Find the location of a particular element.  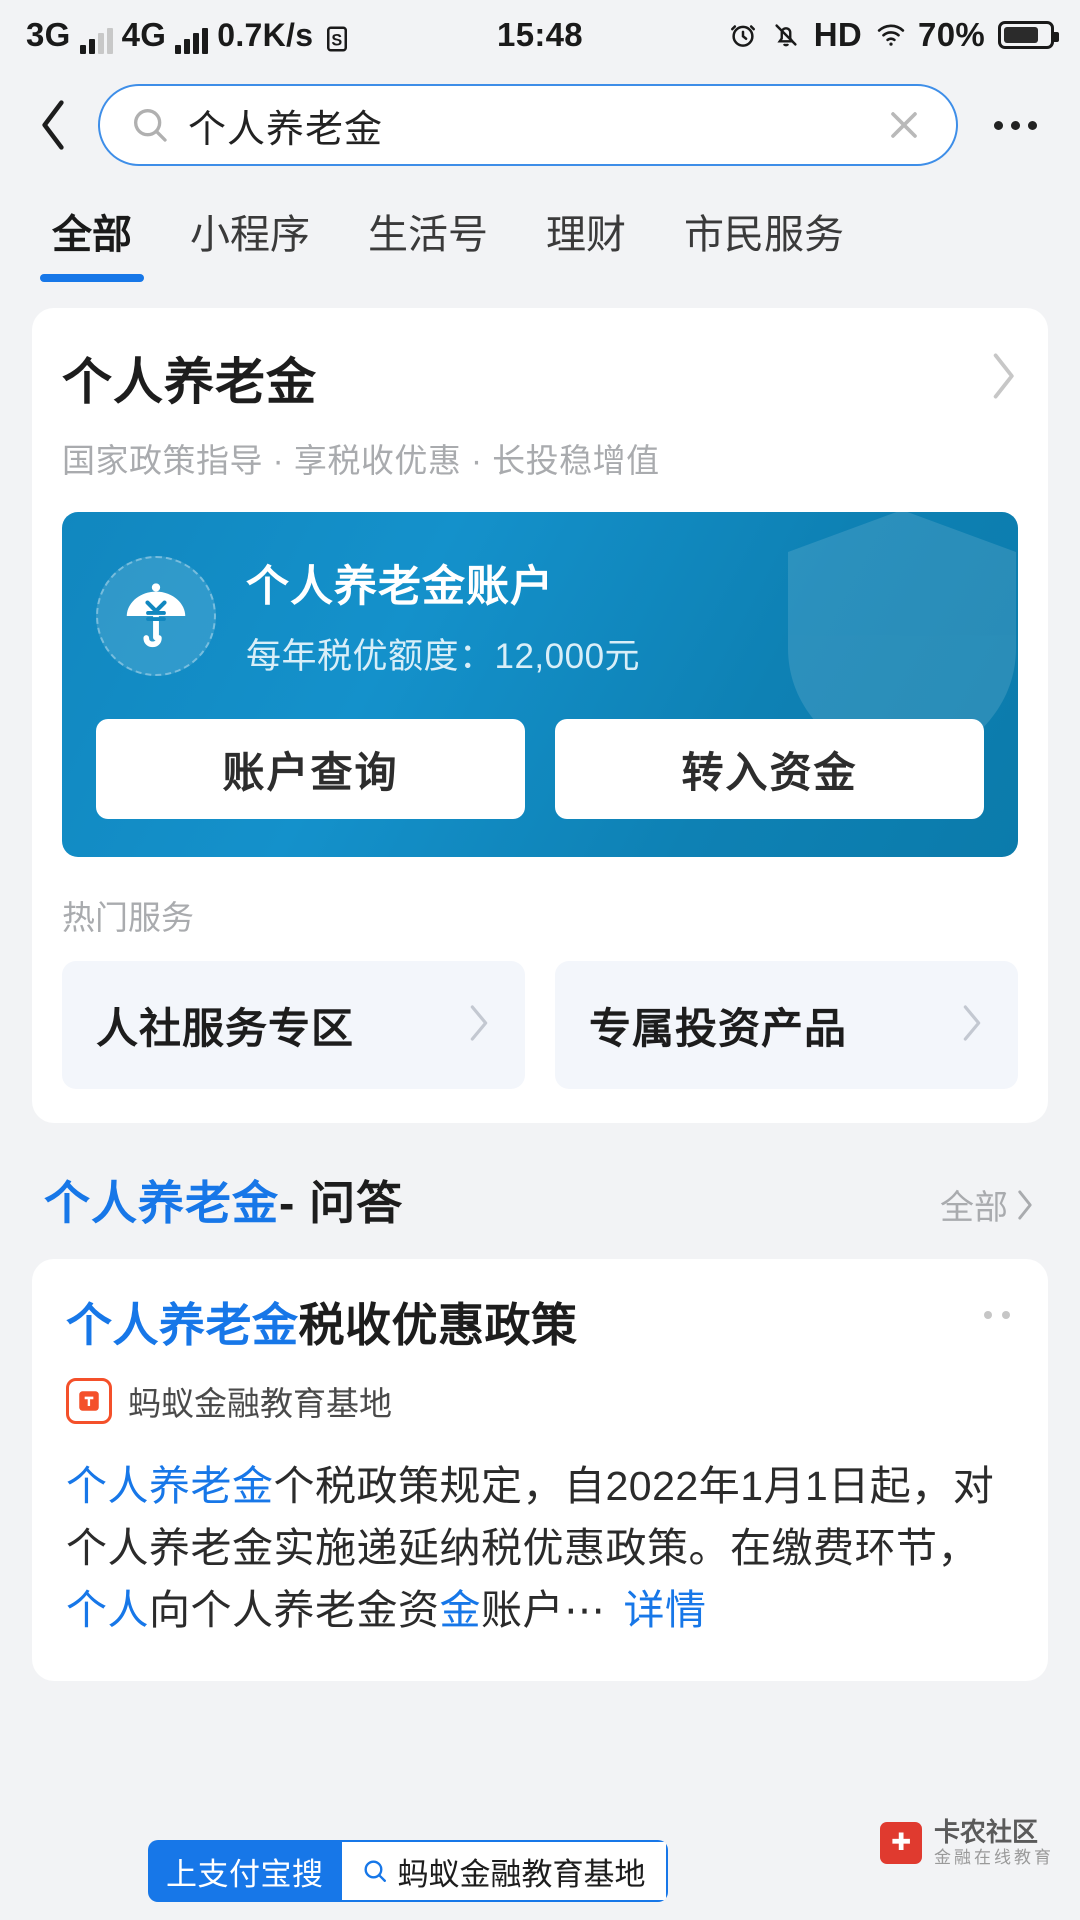

alipay-search-chip: 上支付宝搜 蚂蚁金融教育基地 is located at coordinates (408, 1871).